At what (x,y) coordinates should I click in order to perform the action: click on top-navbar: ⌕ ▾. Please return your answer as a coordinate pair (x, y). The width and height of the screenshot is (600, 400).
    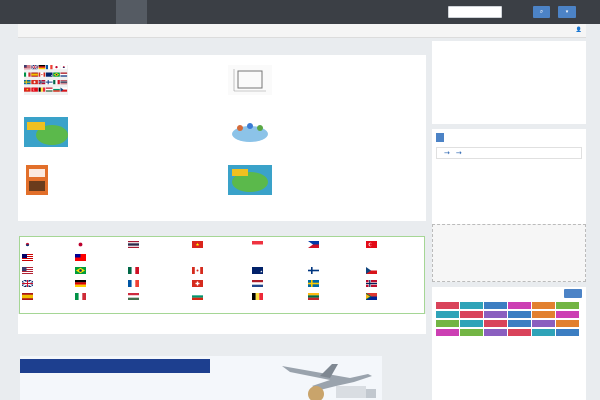
    Looking at the image, I should click on (300, 12).